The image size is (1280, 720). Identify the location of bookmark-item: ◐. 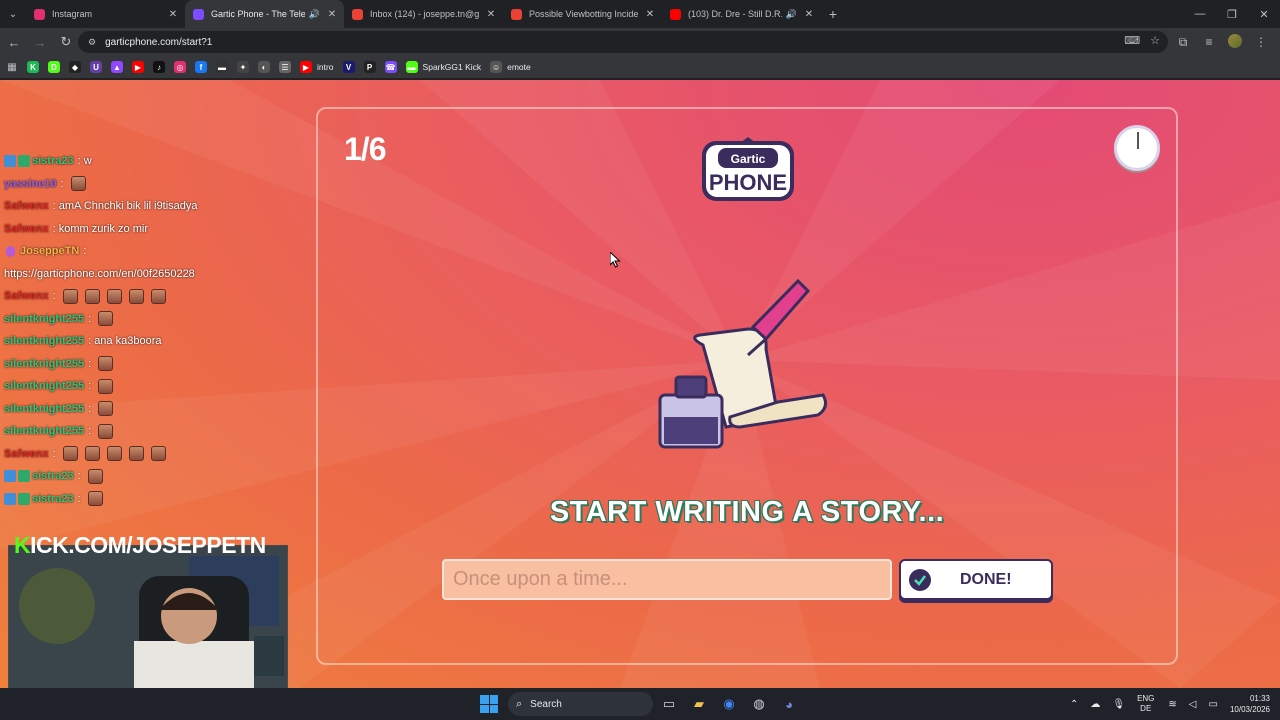
(264, 67).